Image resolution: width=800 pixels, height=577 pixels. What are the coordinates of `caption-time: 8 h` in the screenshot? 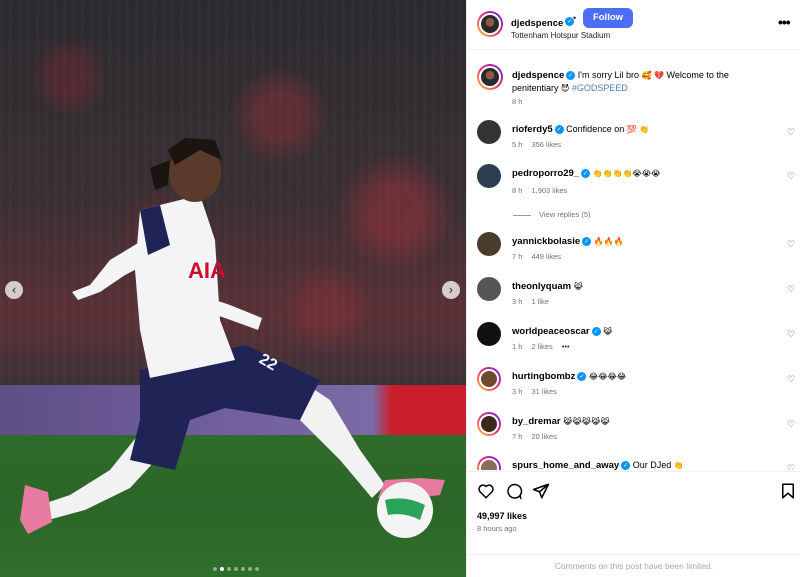 It's located at (517, 101).